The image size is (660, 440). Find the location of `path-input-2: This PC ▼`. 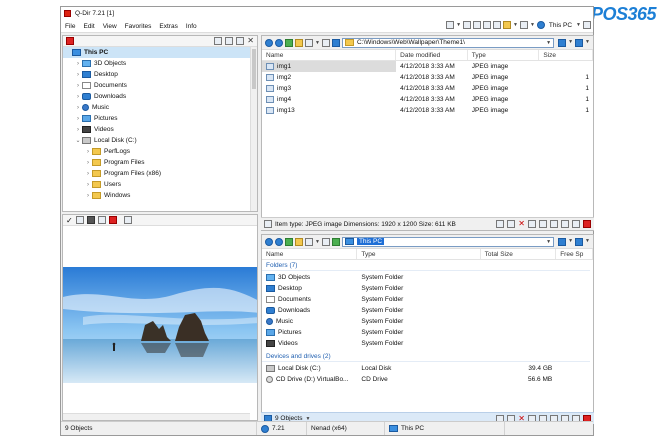

path-input-2: This PC ▼ is located at coordinates (448, 241).